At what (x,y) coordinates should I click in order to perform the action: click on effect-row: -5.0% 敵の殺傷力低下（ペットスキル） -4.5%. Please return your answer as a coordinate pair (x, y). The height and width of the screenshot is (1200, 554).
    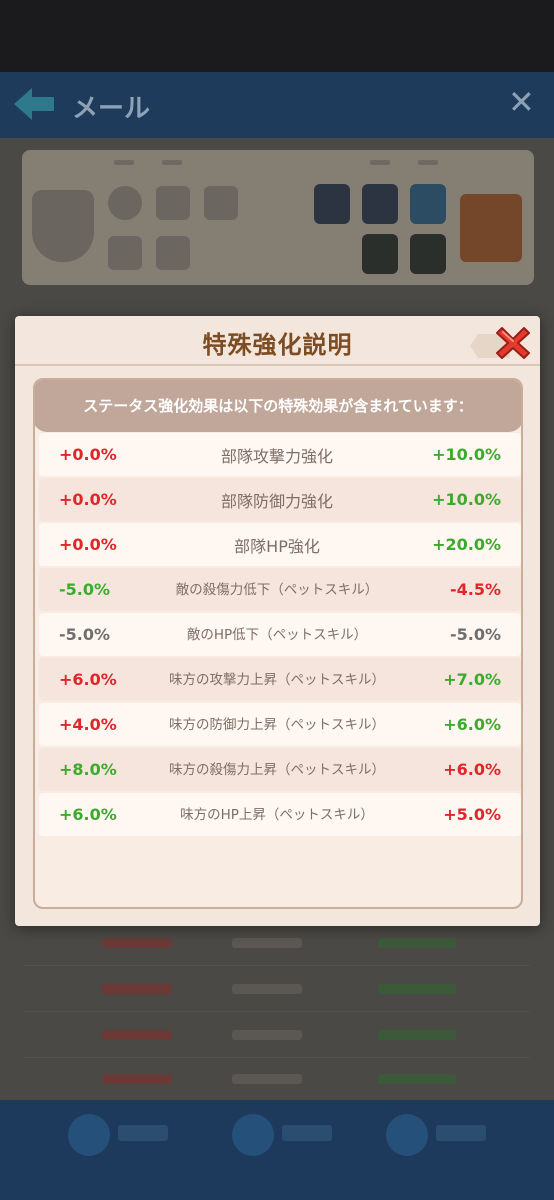
    Looking at the image, I should click on (280, 589).